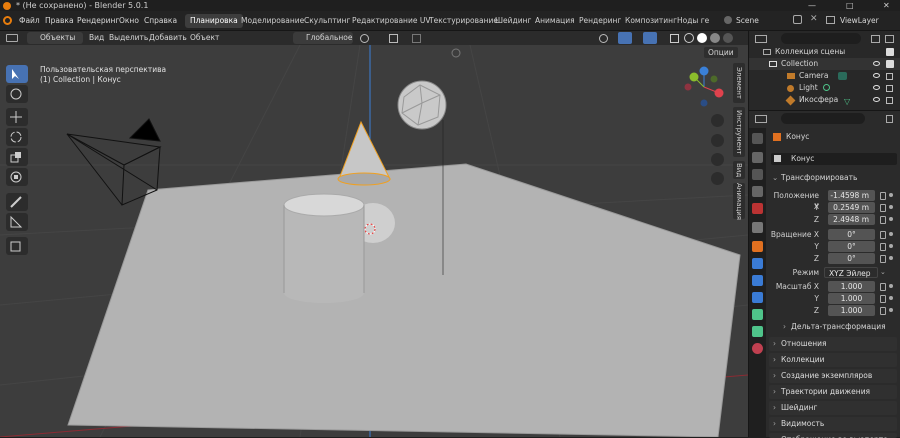 The height and width of the screenshot is (438, 900). Describe the element at coordinates (757, 174) in the screenshot. I see `output-settings-icon` at that location.